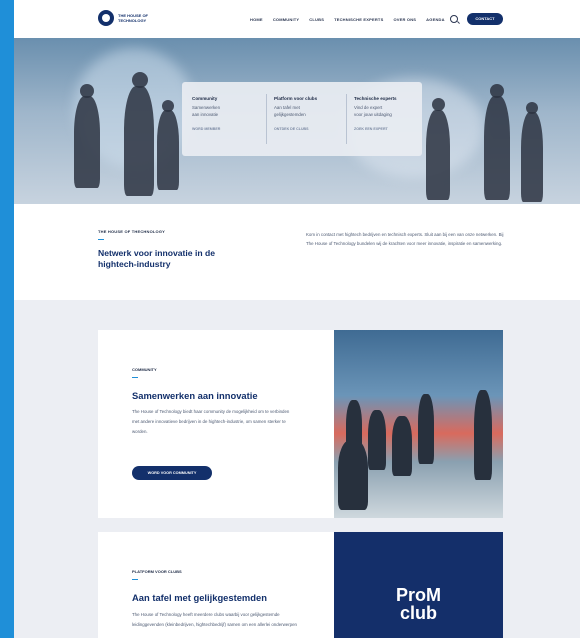 This screenshot has height=638, width=580. I want to click on nav-home: HOME, so click(256, 19).